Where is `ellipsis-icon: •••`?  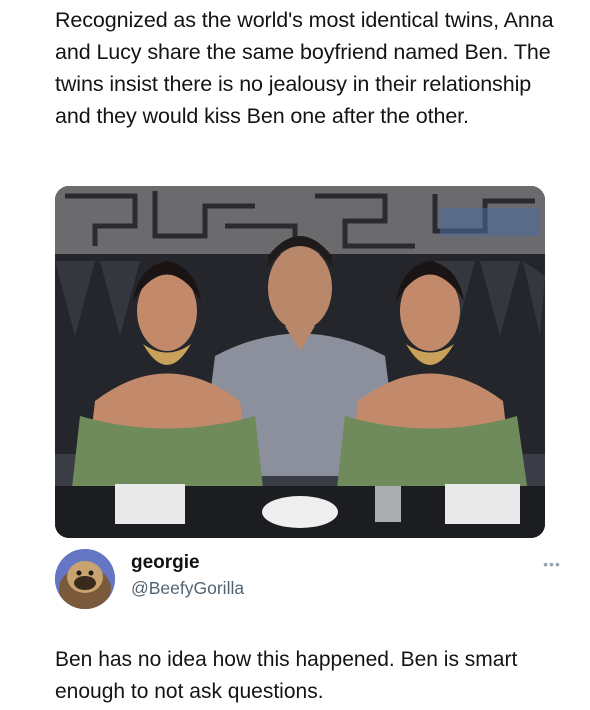 ellipsis-icon: ••• is located at coordinates (552, 564).